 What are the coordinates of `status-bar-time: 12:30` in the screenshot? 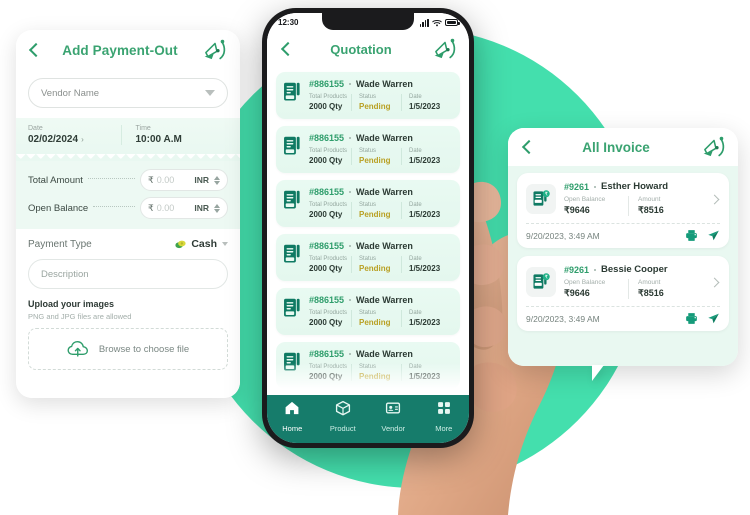 It's located at (288, 22).